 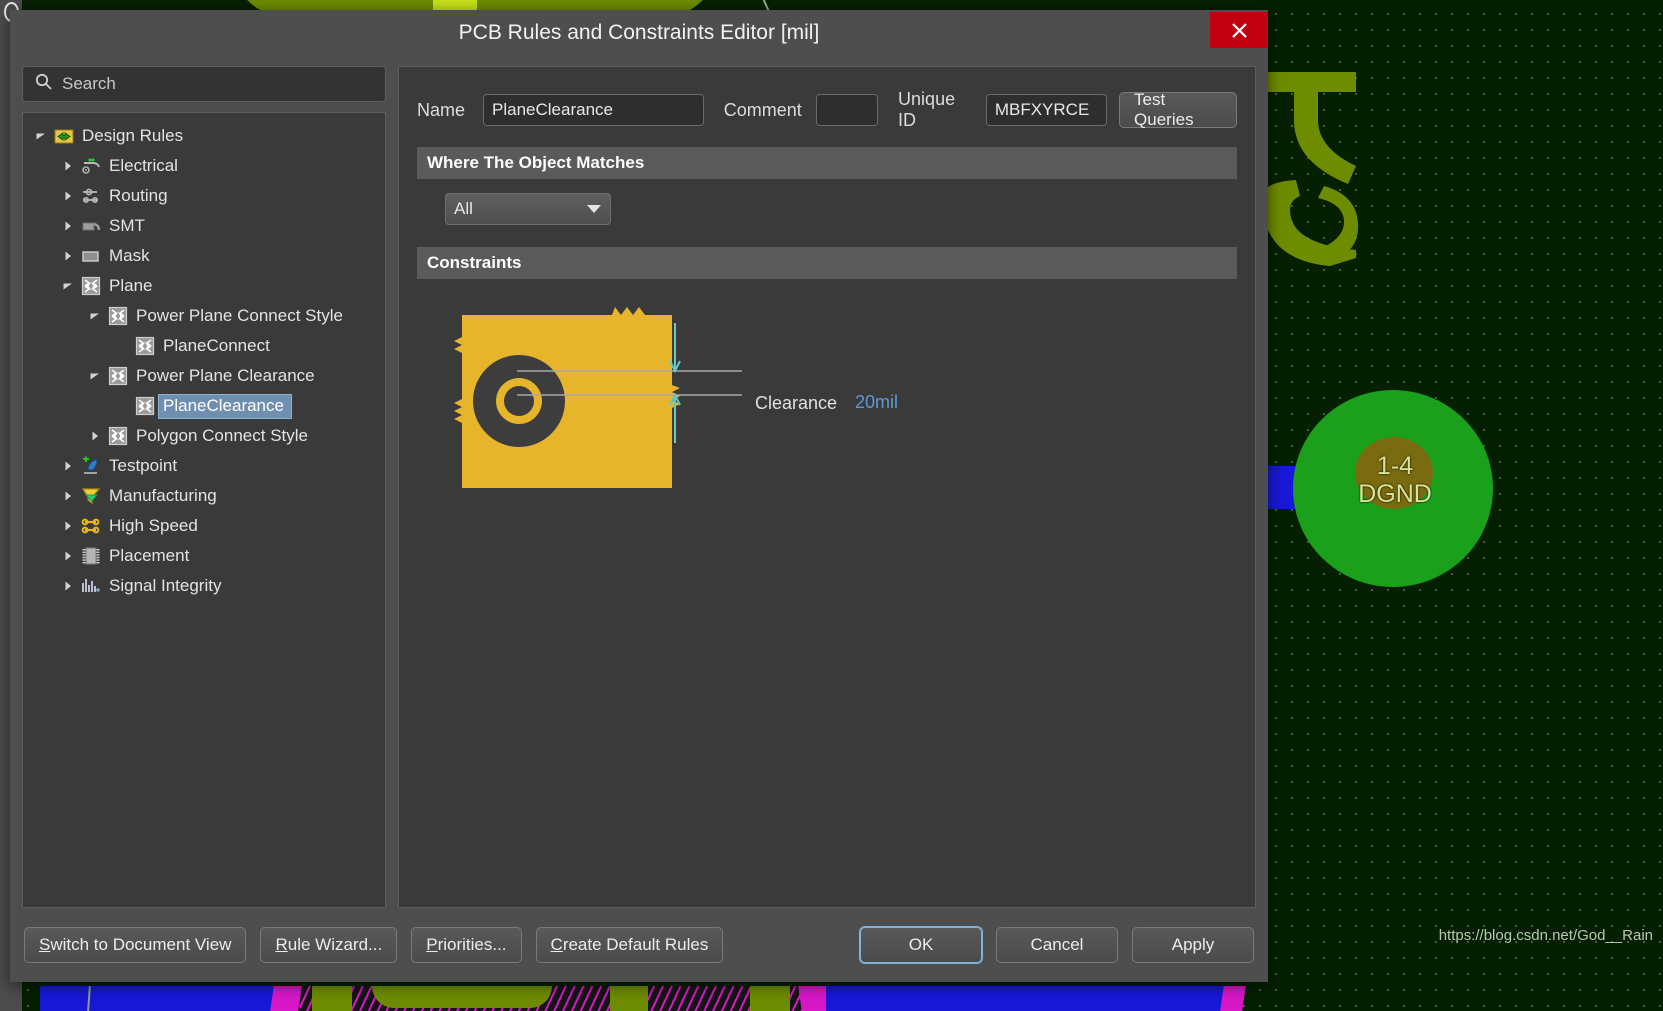 I want to click on tree-item-smt: SMT, so click(x=204, y=226).